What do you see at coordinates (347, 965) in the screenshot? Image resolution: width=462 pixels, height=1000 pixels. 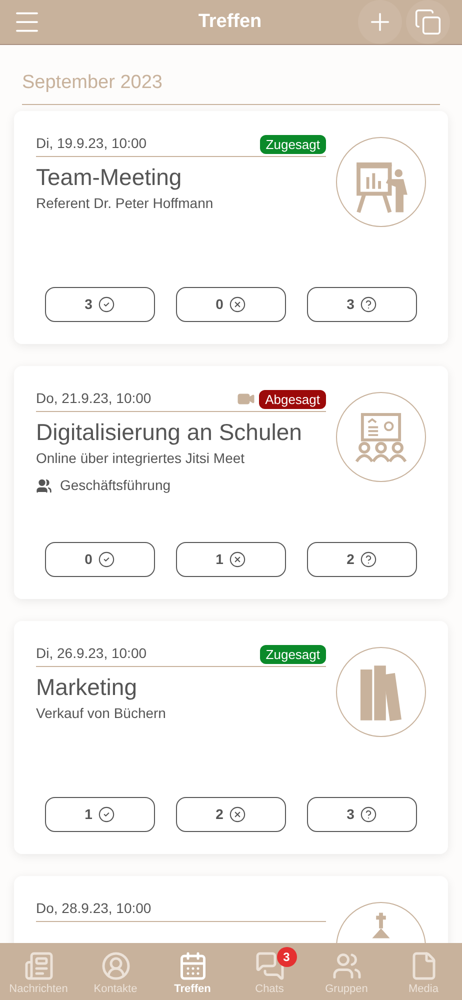 I see `groups-icon` at bounding box center [347, 965].